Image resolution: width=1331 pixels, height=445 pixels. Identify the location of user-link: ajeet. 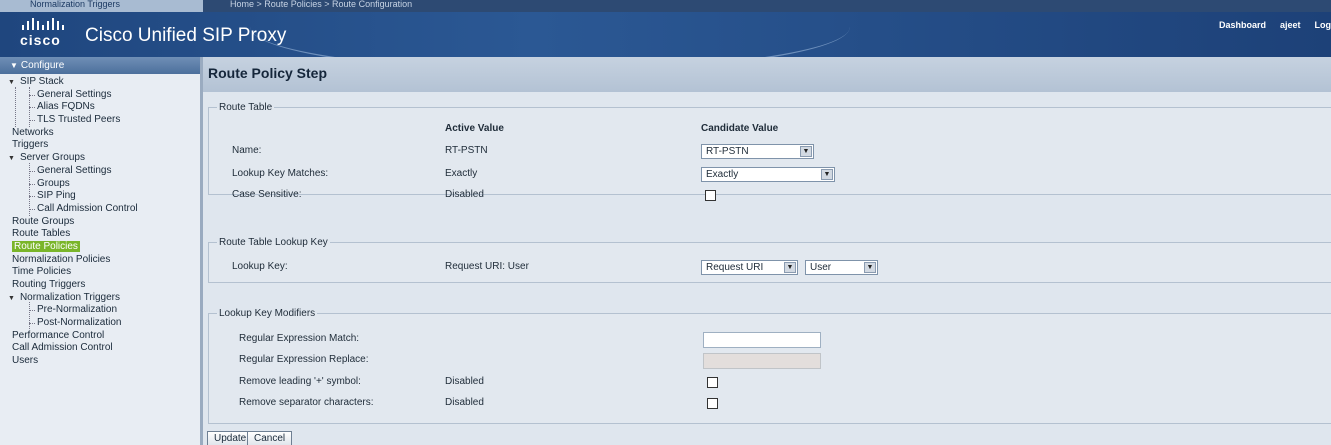
(1290, 25).